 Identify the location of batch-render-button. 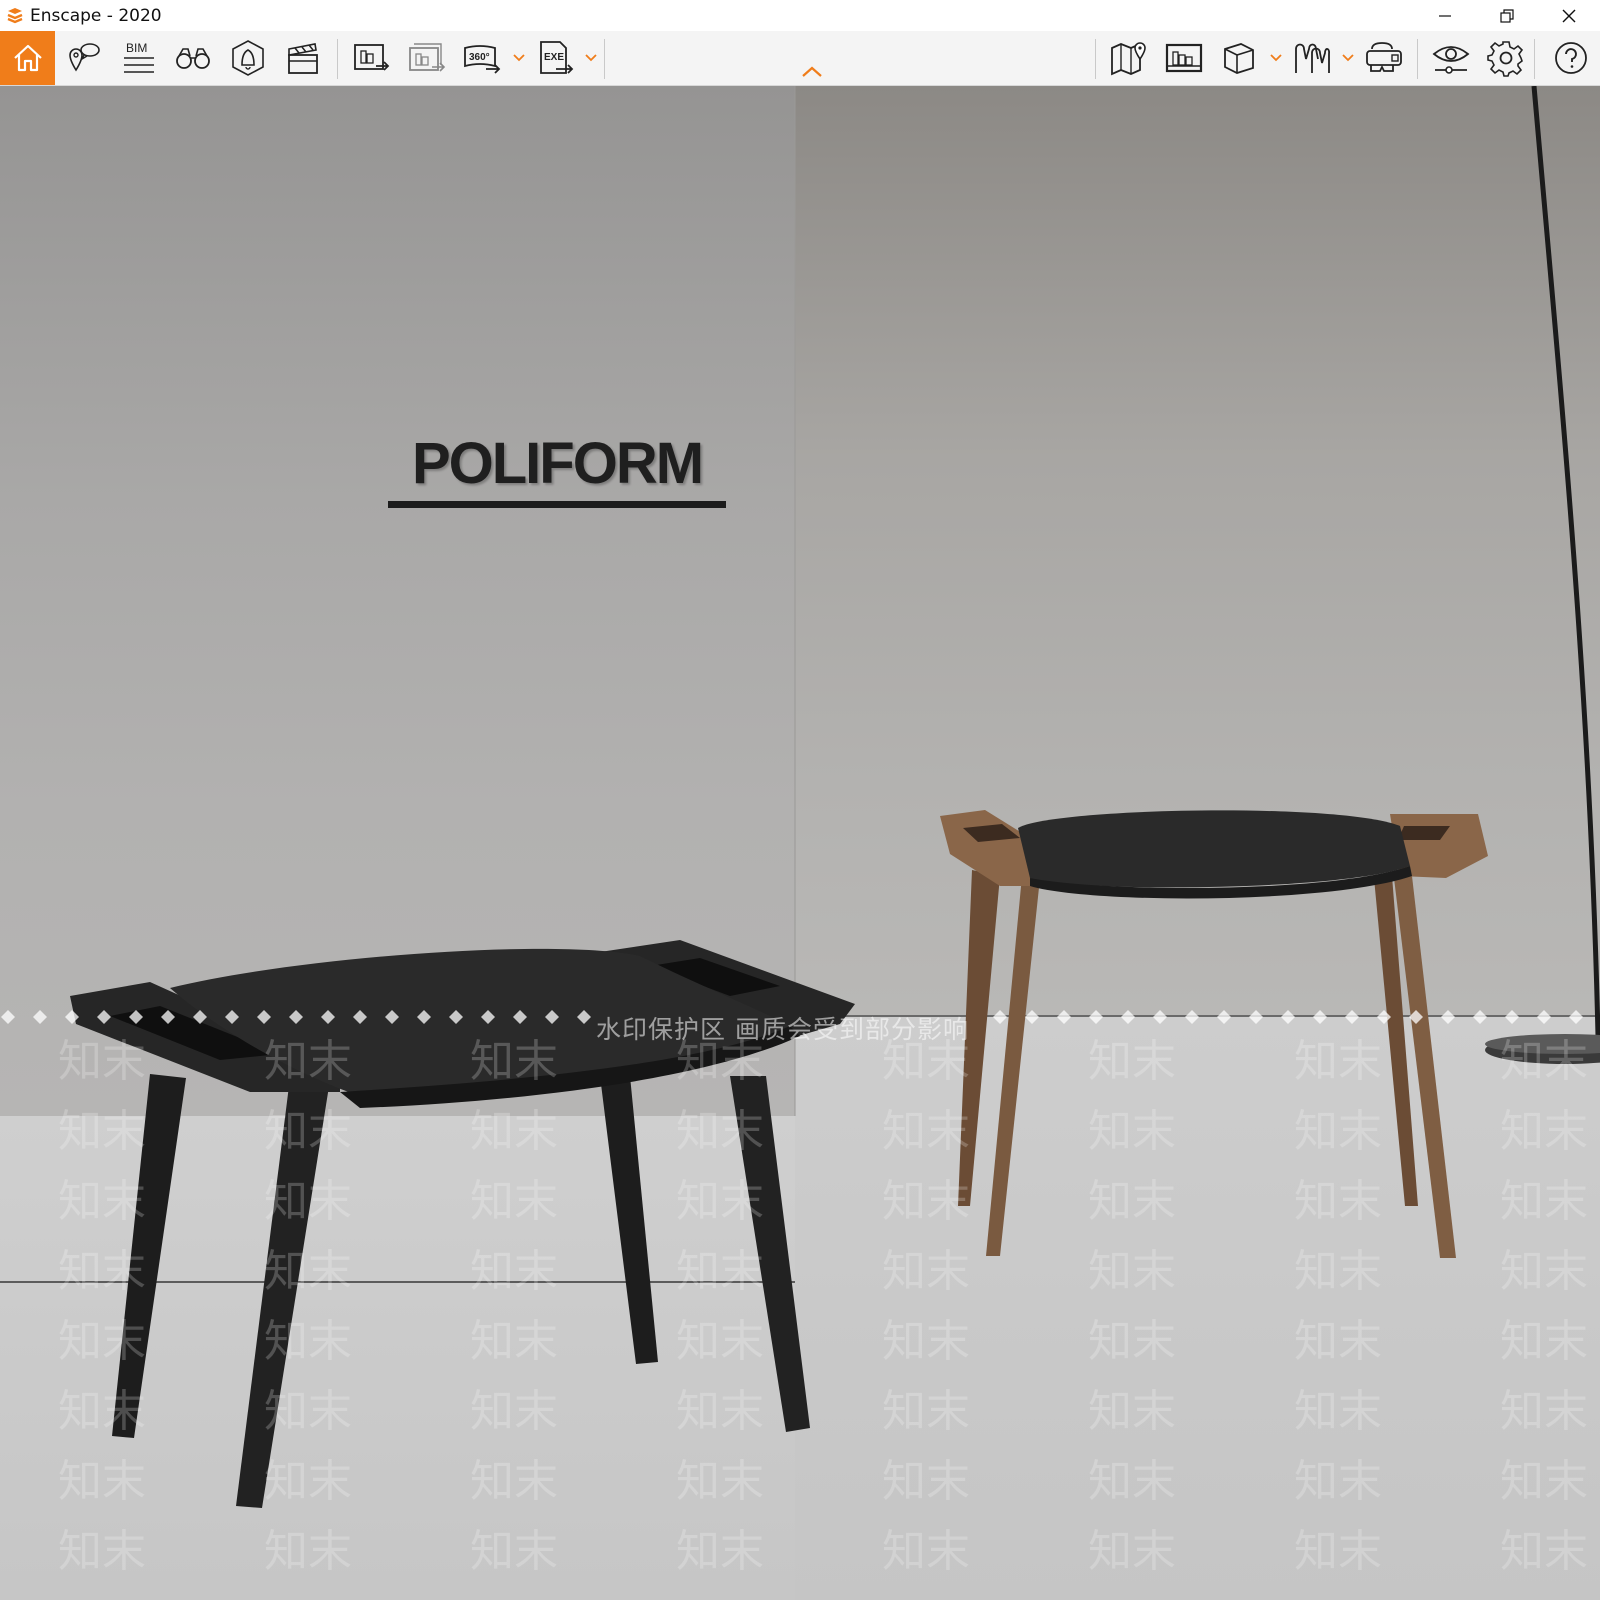
(427, 58).